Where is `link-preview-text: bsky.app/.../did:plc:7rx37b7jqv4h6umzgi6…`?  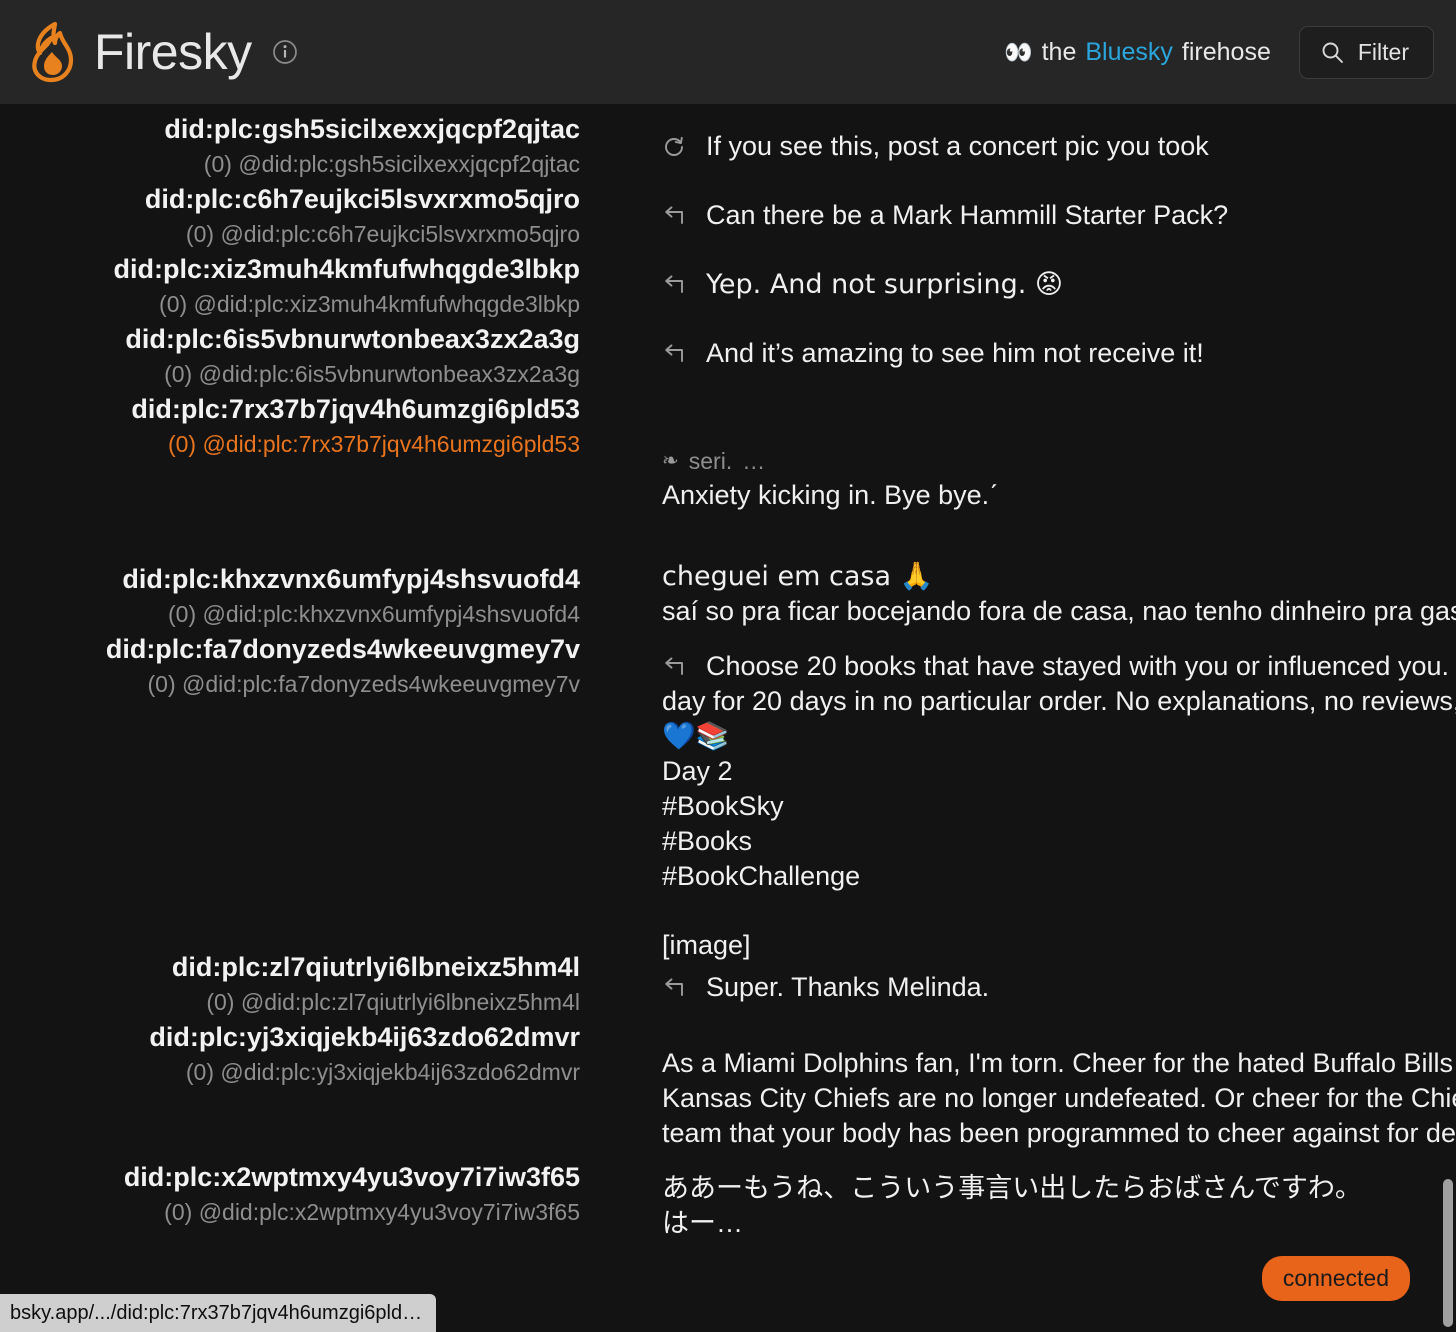 link-preview-text: bsky.app/.../did:plc:7rx37b7jqv4h6umzgi6… is located at coordinates (216, 1312).